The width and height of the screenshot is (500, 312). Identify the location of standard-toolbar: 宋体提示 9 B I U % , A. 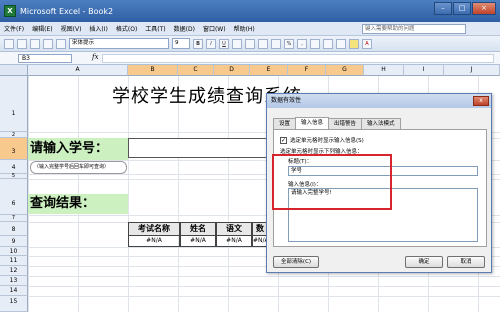
(250, 44).